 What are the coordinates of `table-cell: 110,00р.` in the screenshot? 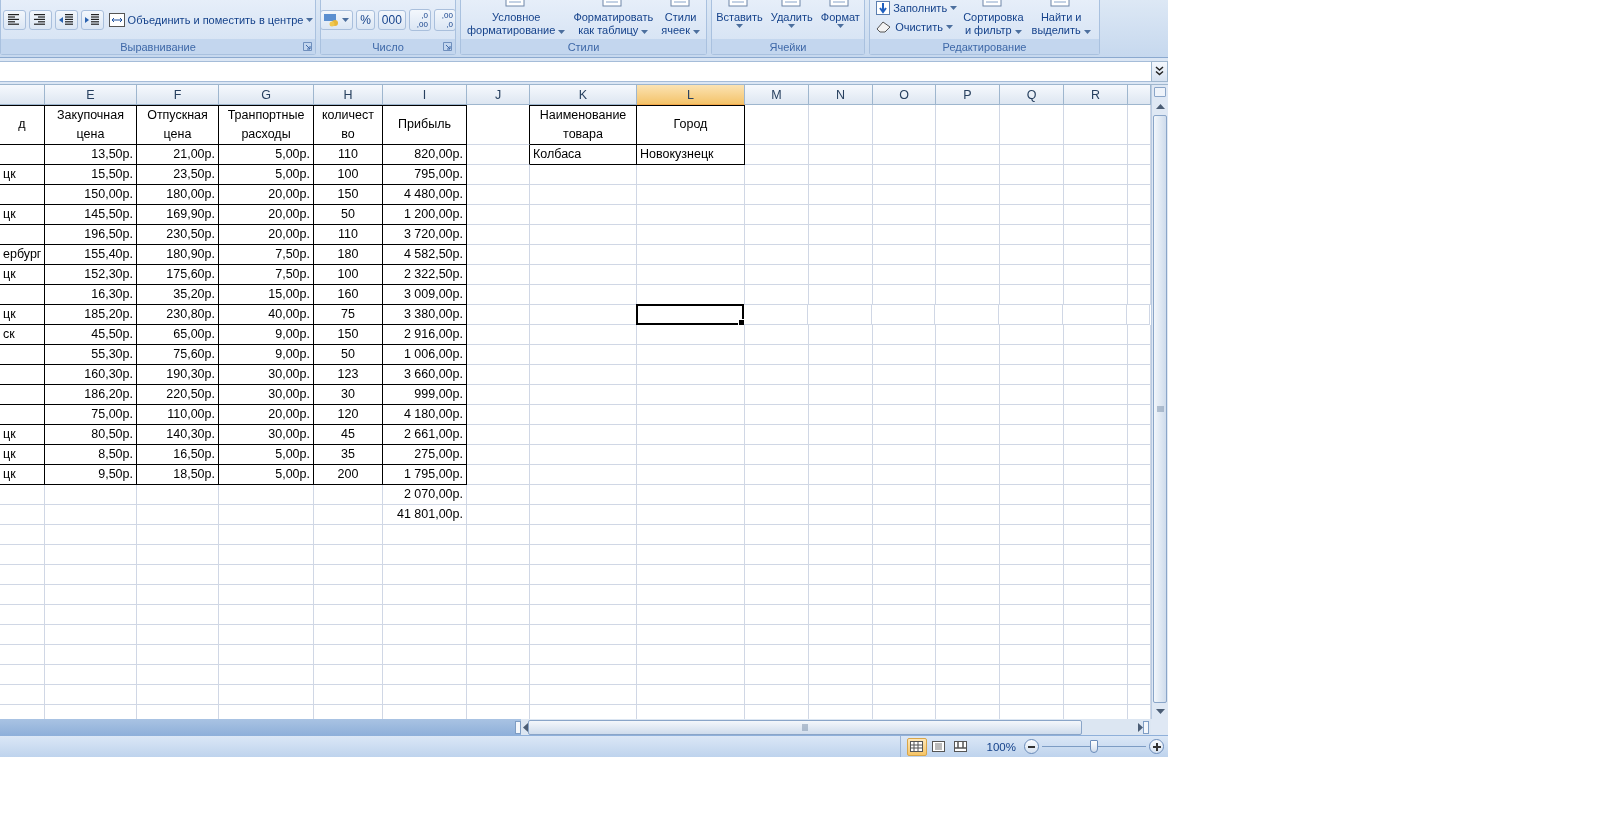 It's located at (178, 415).